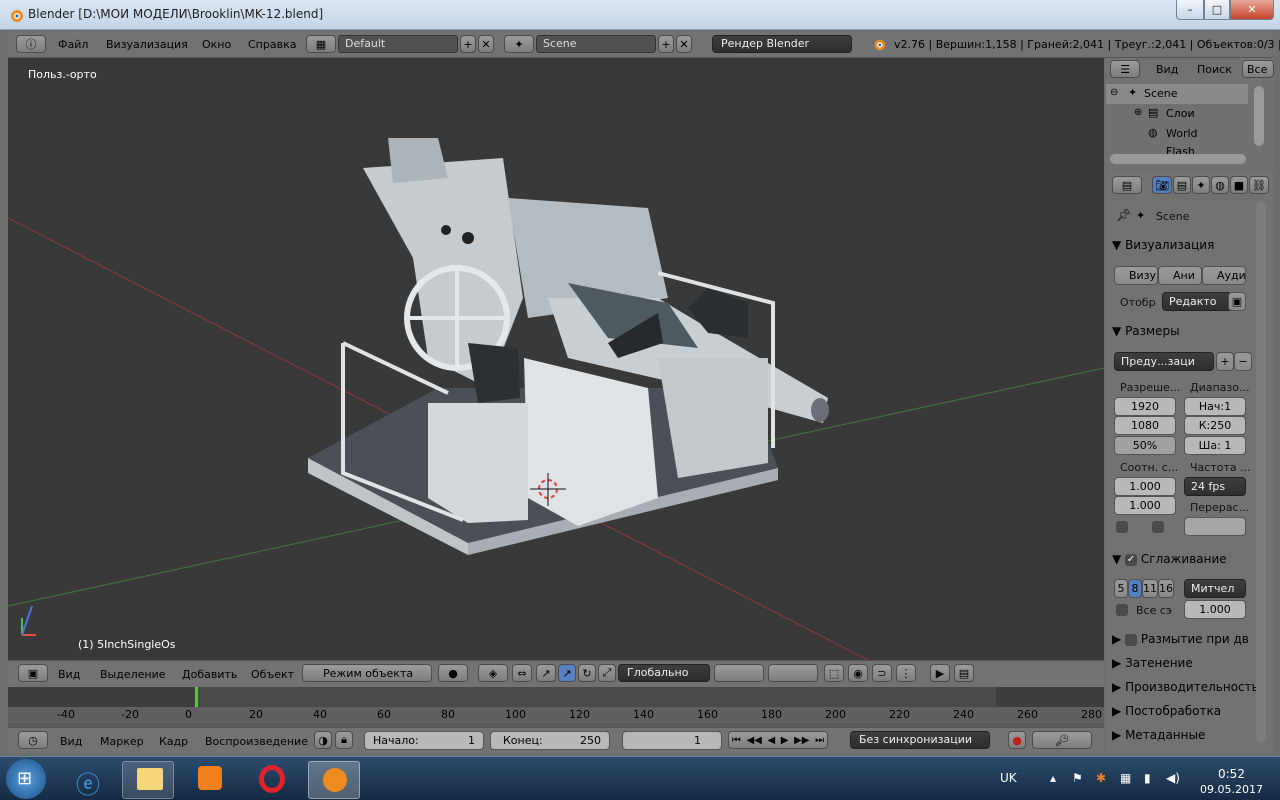 This screenshot has width=1280, height=800. What do you see at coordinates (1145, 505) in the screenshot?
I see `aspect-y-field: 1.000` at bounding box center [1145, 505].